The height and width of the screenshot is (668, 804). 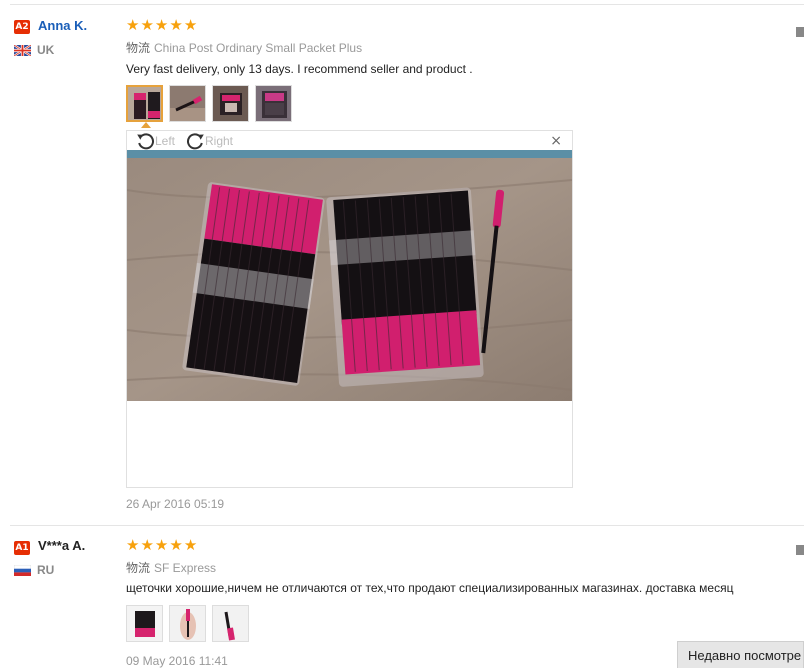 I want to click on buyer-level-badge: A2, so click(x=22, y=27).